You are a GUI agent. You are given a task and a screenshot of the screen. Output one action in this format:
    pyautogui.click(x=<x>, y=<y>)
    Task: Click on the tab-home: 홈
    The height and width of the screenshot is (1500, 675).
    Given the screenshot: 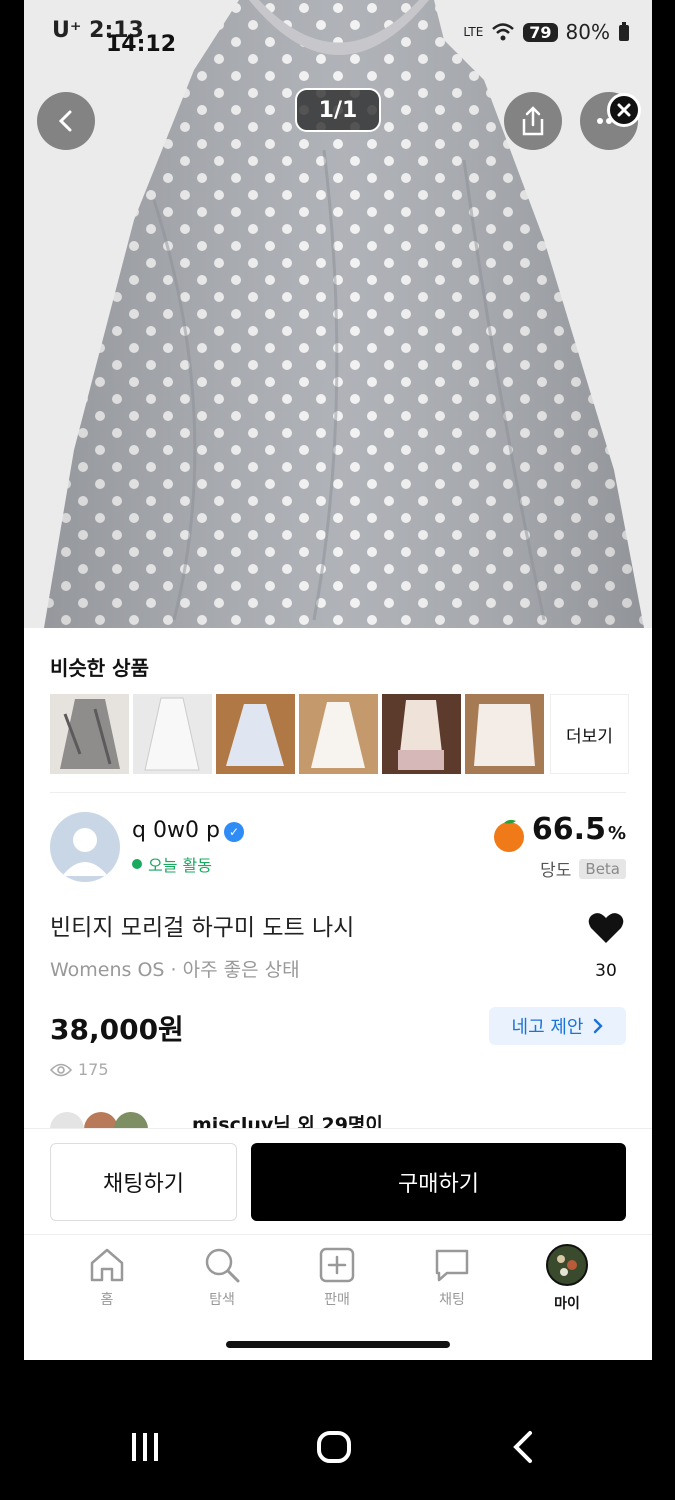 What is the action you would take?
    pyautogui.click(x=107, y=1278)
    